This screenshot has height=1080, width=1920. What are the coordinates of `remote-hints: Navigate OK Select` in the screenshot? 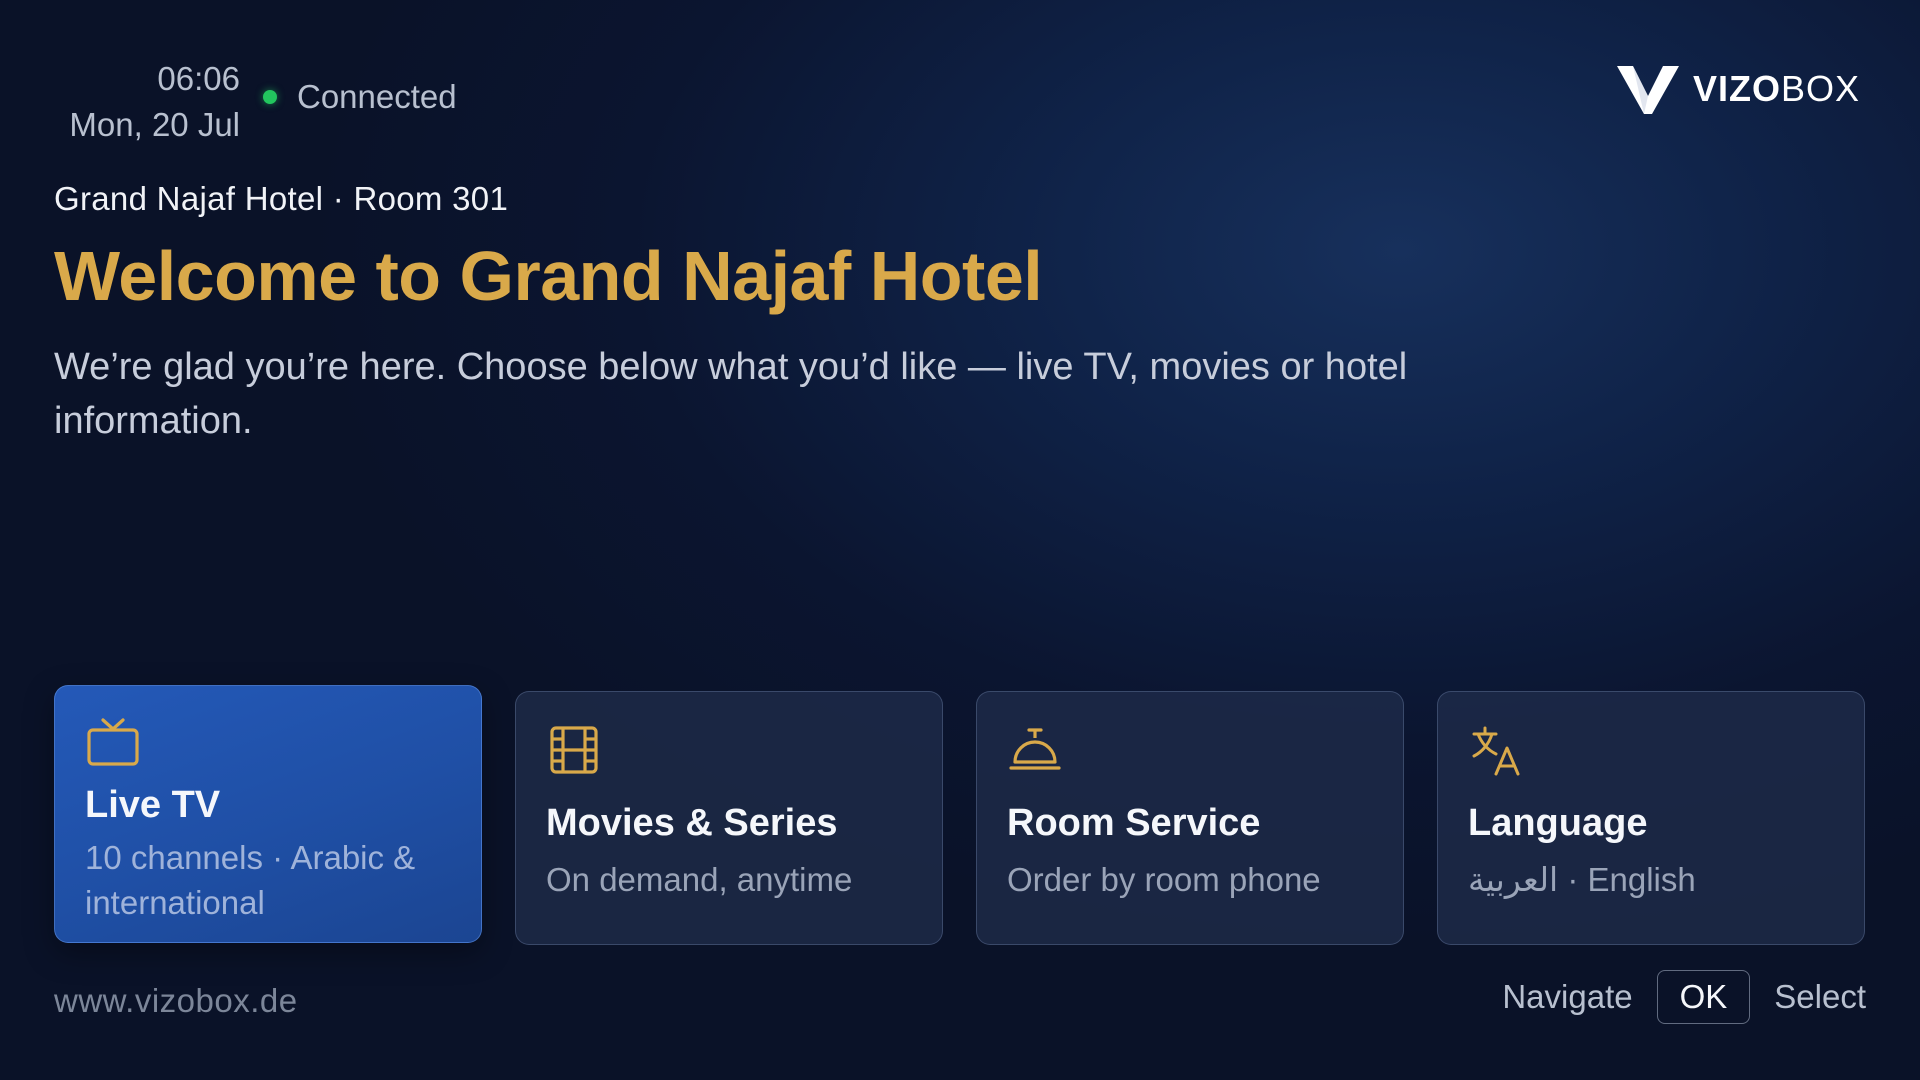 It's located at (1684, 997).